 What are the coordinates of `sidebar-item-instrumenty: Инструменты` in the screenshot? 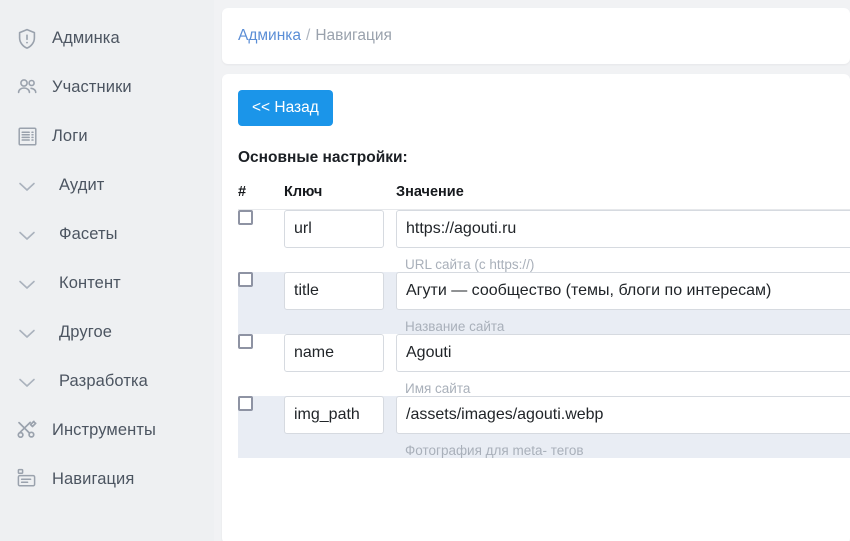 It's located at (107, 430).